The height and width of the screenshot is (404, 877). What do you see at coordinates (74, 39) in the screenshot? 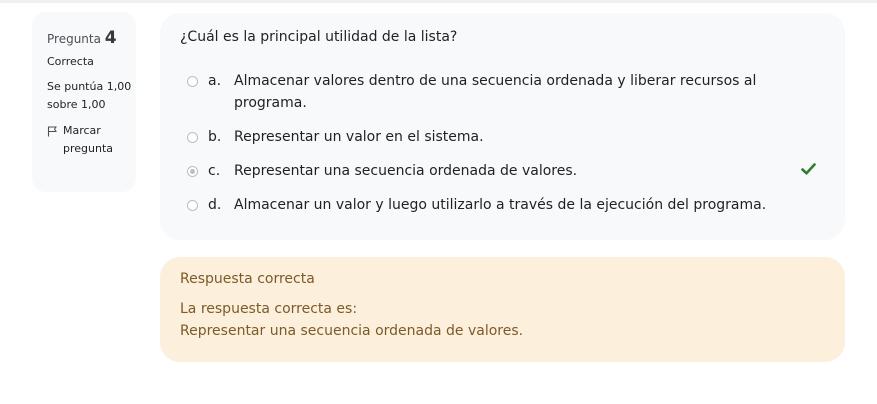
I see `question-label: Pregunta` at bounding box center [74, 39].